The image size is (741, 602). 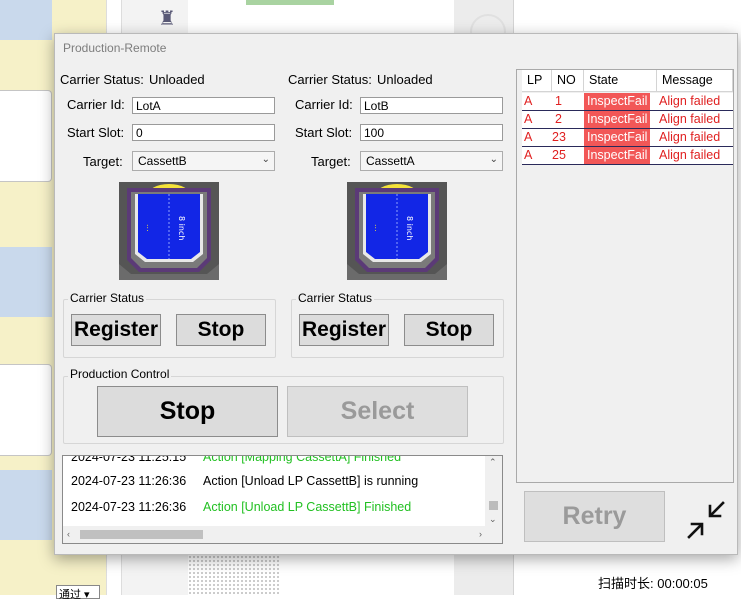 What do you see at coordinates (480, 534) in the screenshot?
I see `scroll-right-icon: ›` at bounding box center [480, 534].